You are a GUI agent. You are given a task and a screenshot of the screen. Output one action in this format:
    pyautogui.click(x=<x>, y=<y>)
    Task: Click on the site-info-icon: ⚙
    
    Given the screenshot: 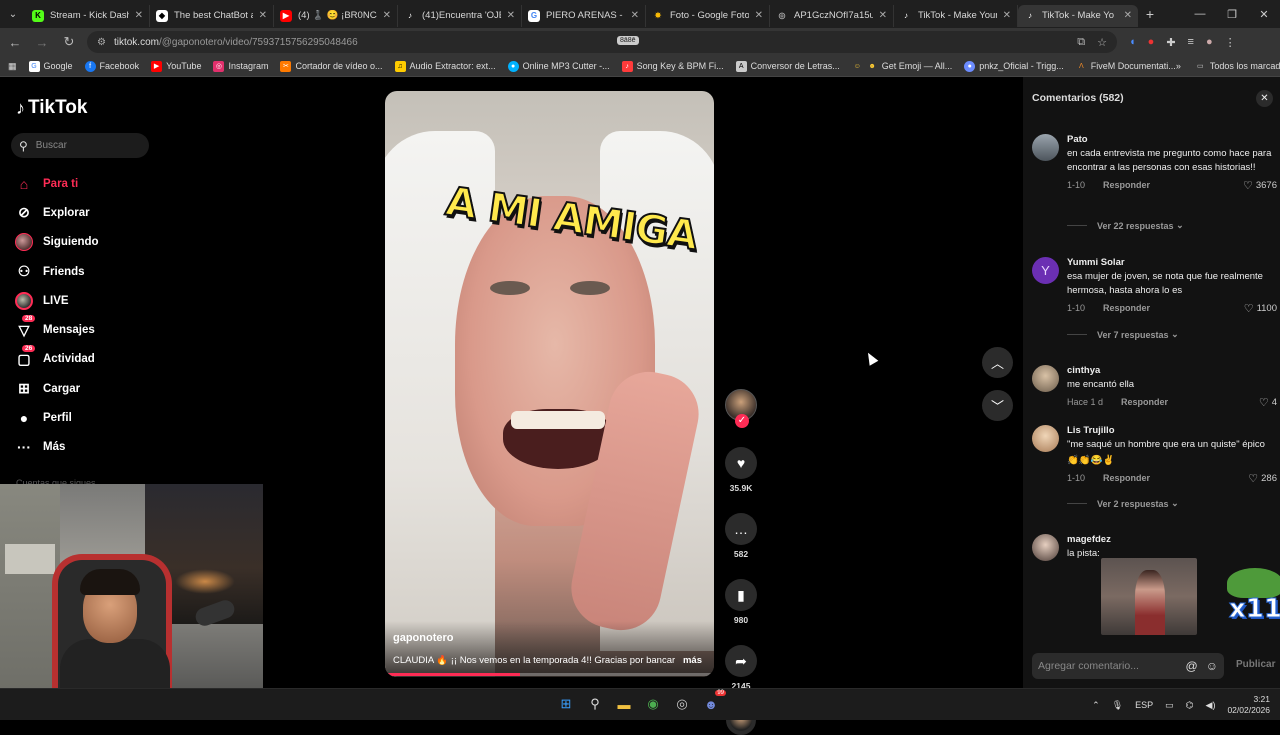 What is the action you would take?
    pyautogui.click(x=101, y=42)
    